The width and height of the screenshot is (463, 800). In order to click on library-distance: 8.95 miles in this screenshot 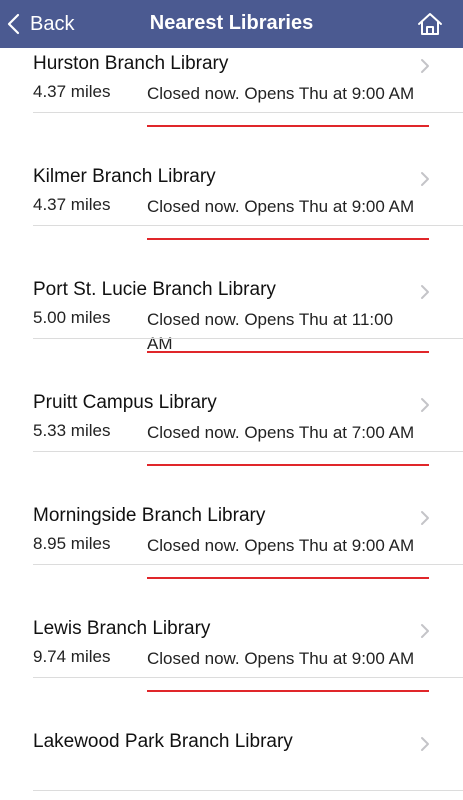, I will do `click(72, 543)`.